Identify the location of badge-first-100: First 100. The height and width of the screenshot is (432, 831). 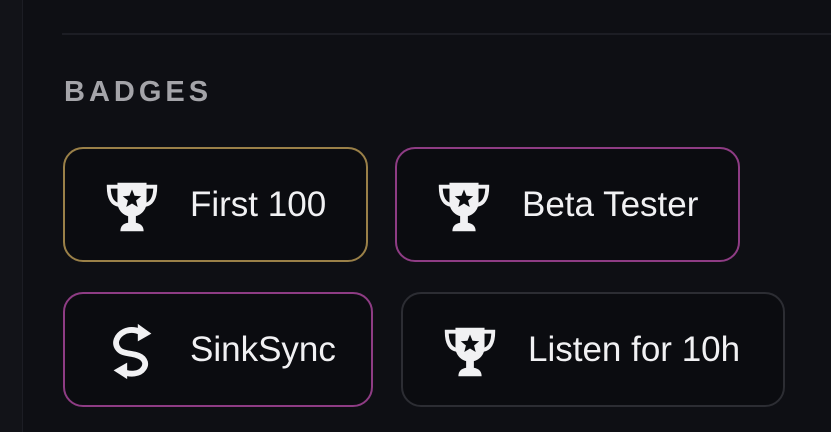
(215, 204).